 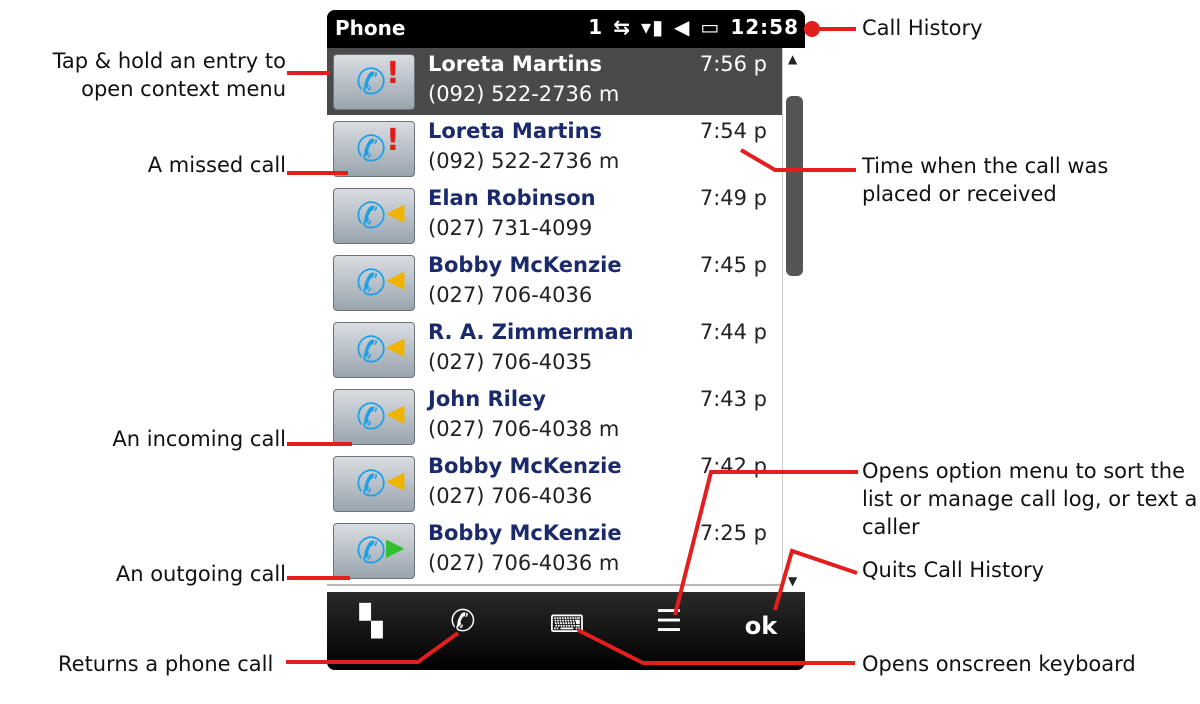 What do you see at coordinates (693, 27) in the screenshot?
I see `status-icons: 1 ⇆ ▾▮ ◀︎ ▭ 12:58` at bounding box center [693, 27].